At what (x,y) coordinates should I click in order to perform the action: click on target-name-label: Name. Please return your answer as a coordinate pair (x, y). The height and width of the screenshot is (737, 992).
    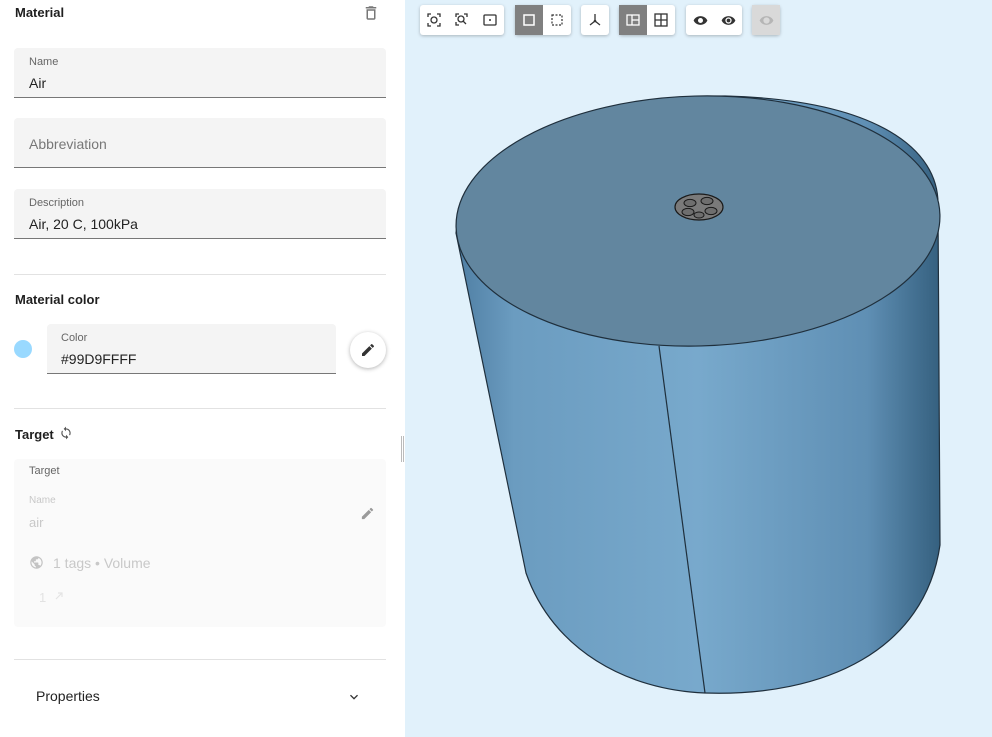
    Looking at the image, I should click on (42, 500).